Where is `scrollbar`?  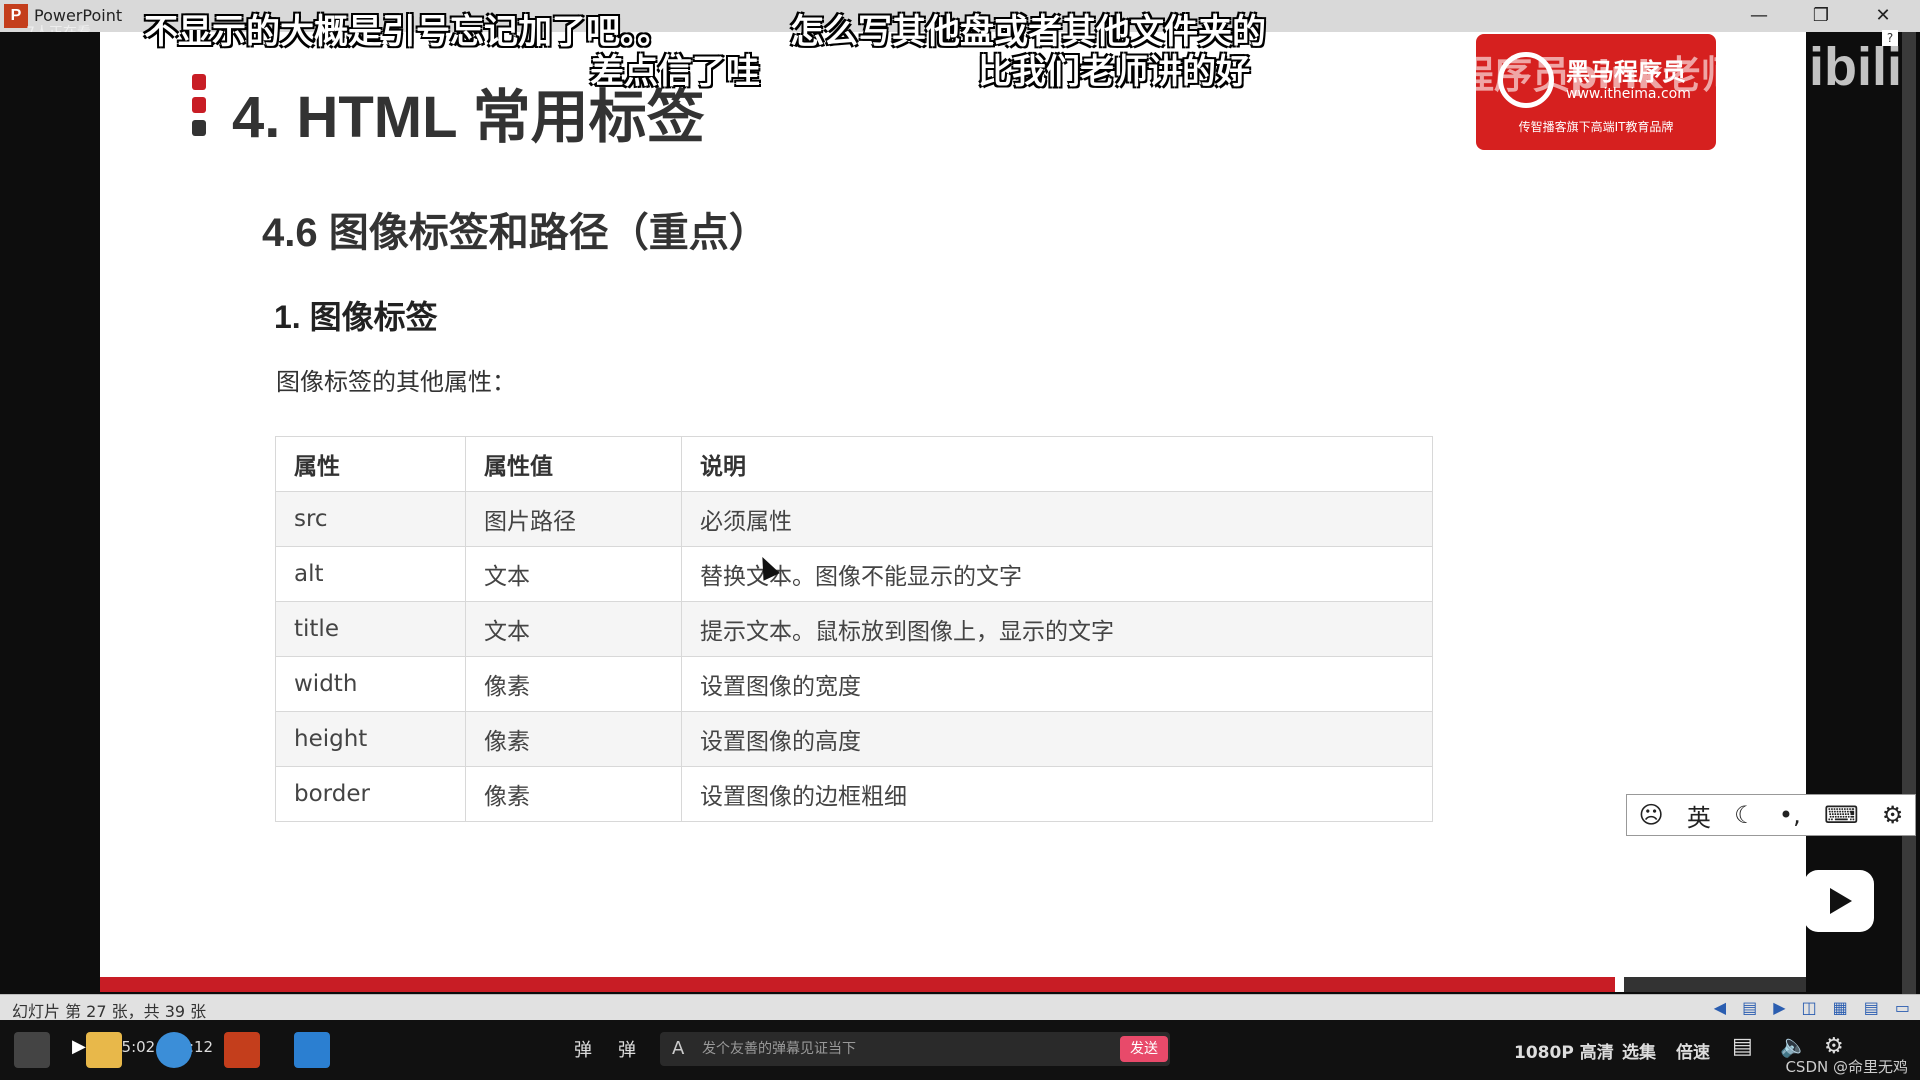
scrollbar is located at coordinates (1909, 520).